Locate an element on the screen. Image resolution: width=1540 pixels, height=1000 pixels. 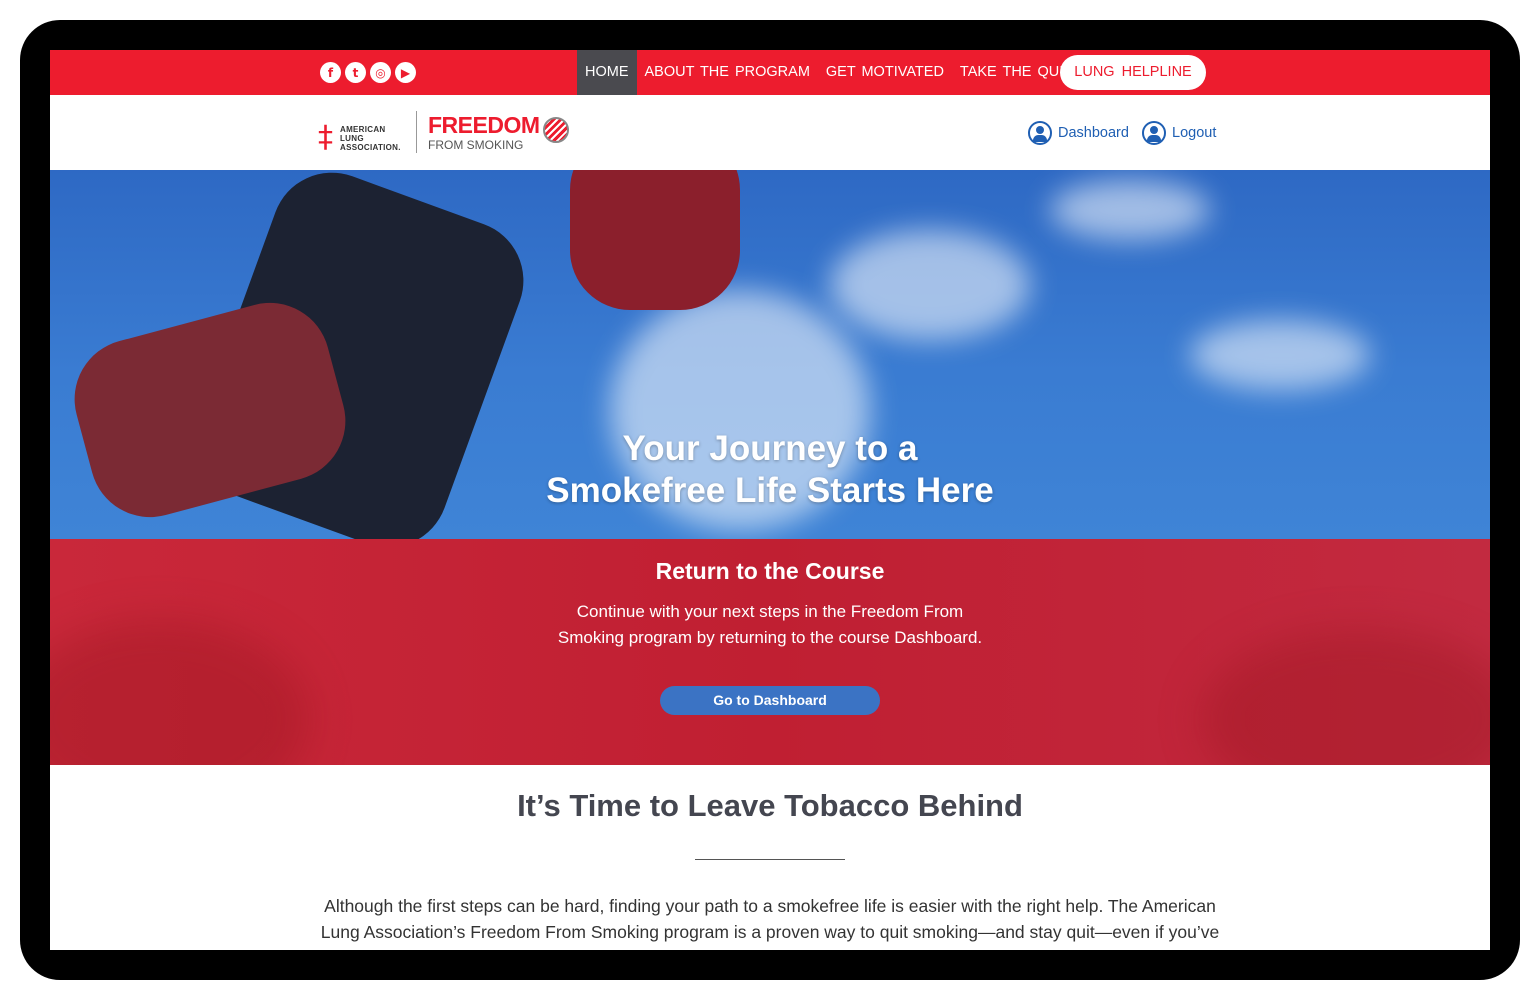
twitter-icon: t is located at coordinates (355, 72).